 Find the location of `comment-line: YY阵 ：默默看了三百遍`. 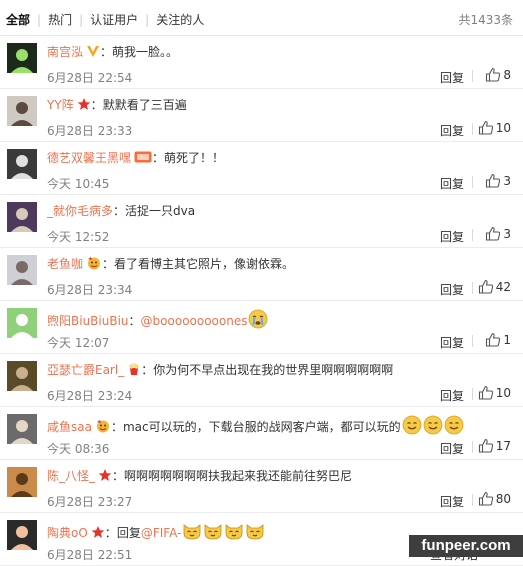

comment-line: YY阵 ：默默看了三百遍 is located at coordinates (117, 106).